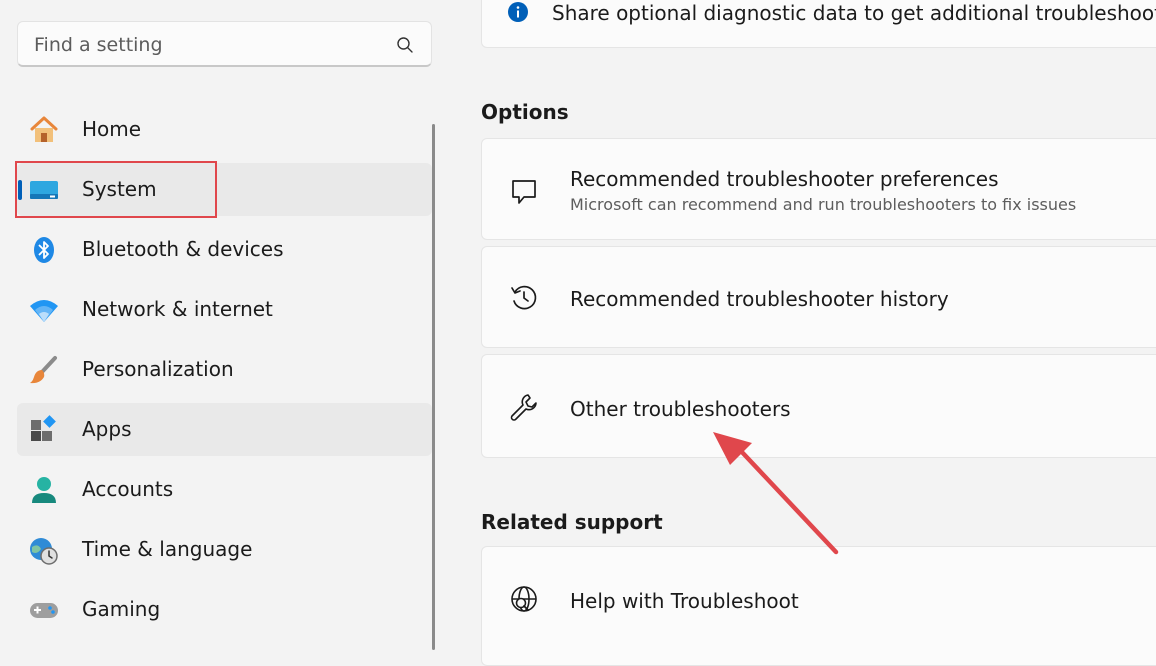 This screenshot has width=1156, height=666. I want to click on sidebar-item-label: Apps, so click(107, 429).